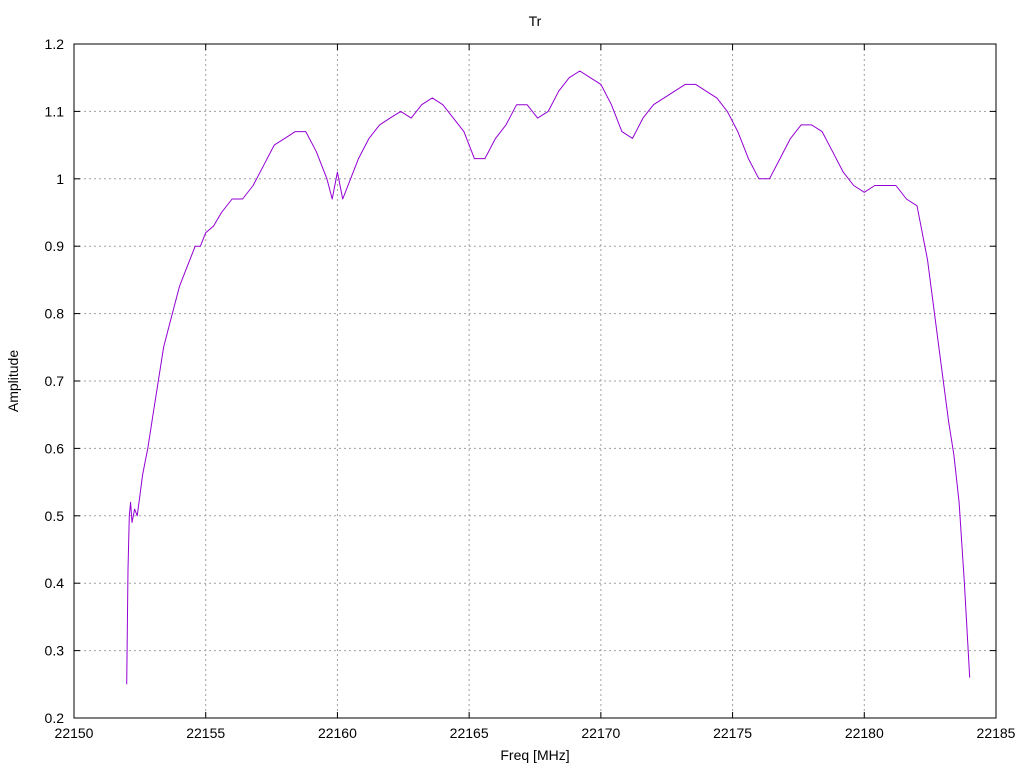 This screenshot has width=1024, height=768. Describe the element at coordinates (535, 21) in the screenshot. I see `chart-title: Tr` at that location.